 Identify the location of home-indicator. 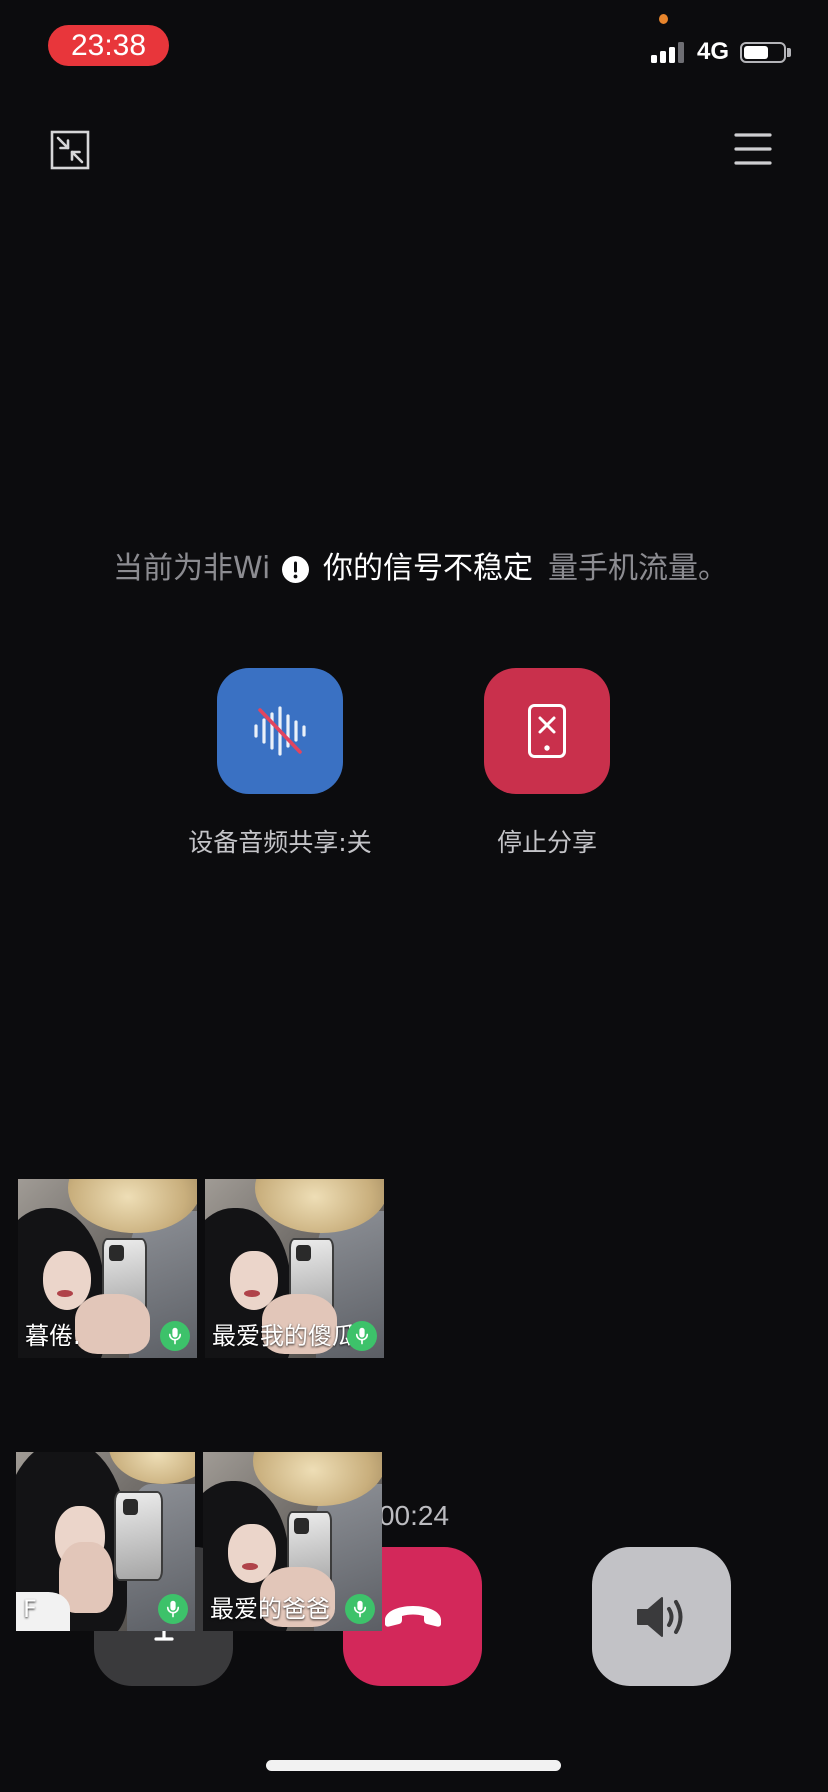
(413, 1765).